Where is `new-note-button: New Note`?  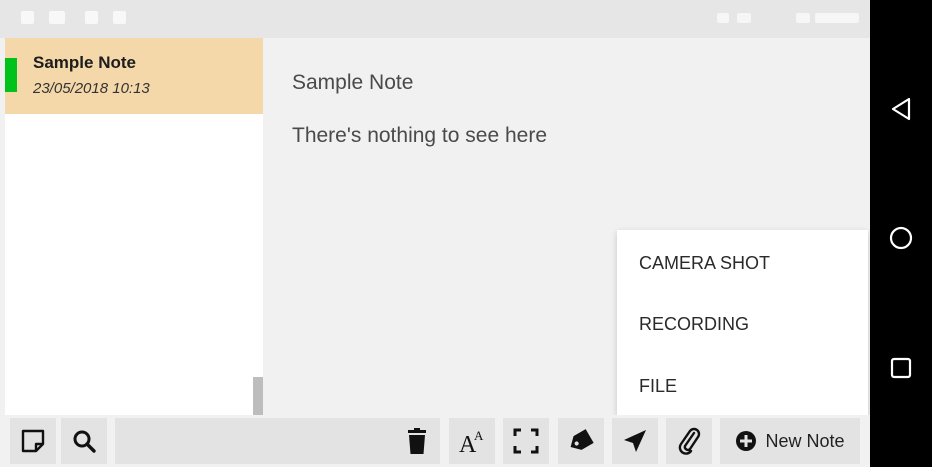
new-note-button: New Note is located at coordinates (790, 441).